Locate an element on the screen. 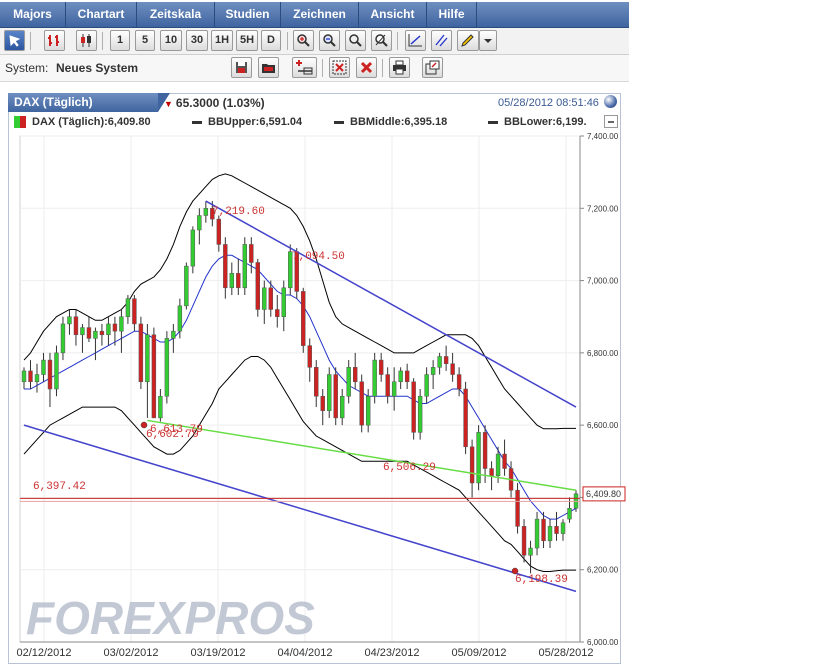 The image size is (840, 664). price-annotation: 6,397.42 is located at coordinates (59, 487).